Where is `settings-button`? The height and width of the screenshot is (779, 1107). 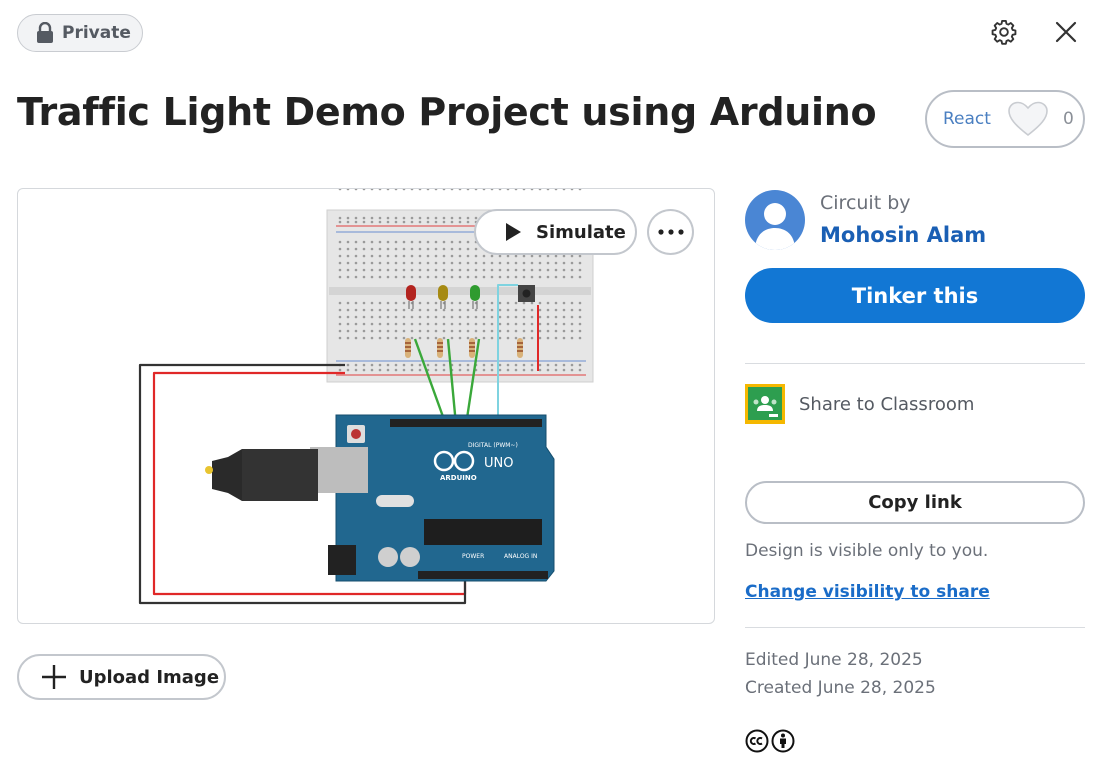
settings-button is located at coordinates (1004, 32).